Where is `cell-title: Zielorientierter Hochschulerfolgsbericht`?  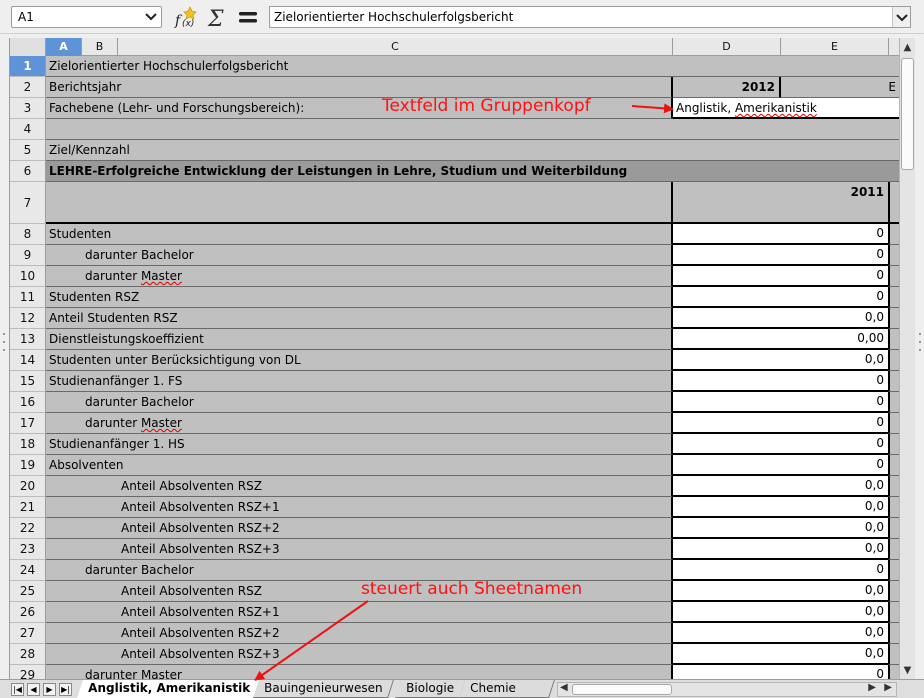 cell-title: Zielorientierter Hochschulerfolgsbericht is located at coordinates (472, 66).